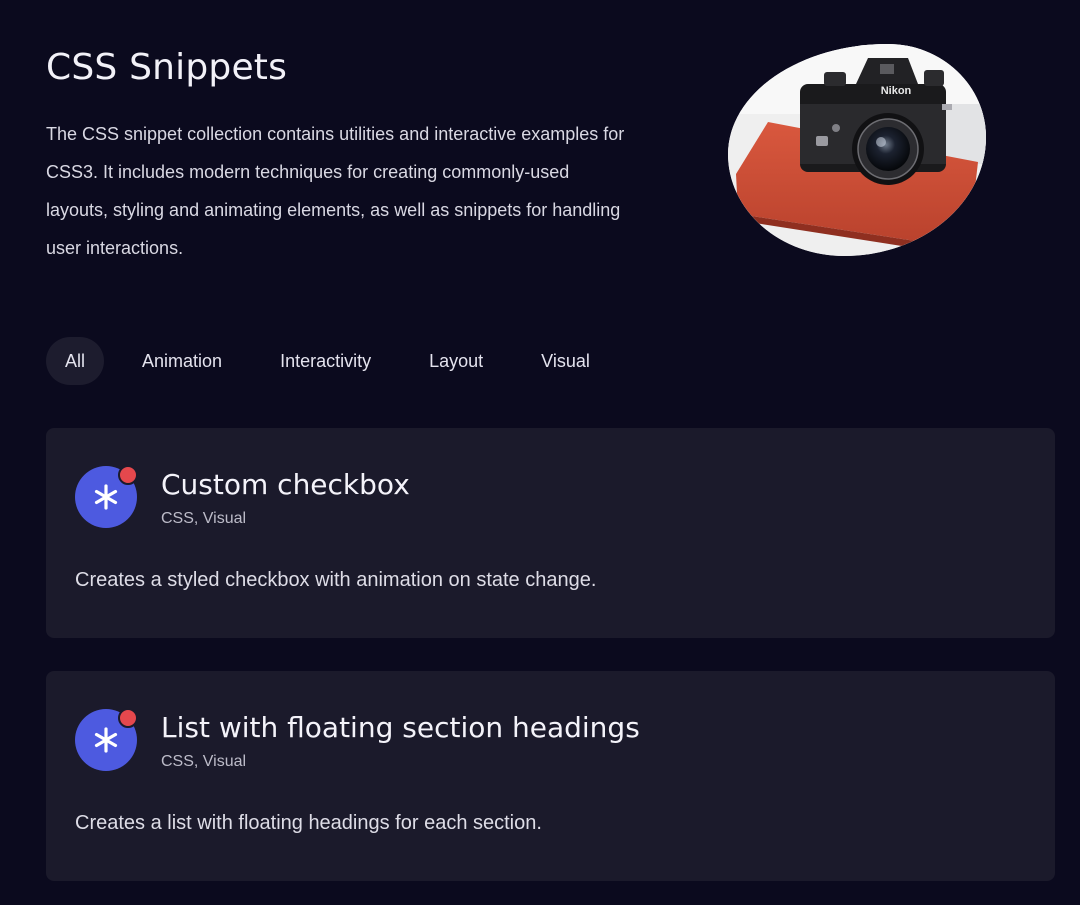  What do you see at coordinates (285, 485) in the screenshot?
I see `card-title: Custom checkbox` at bounding box center [285, 485].